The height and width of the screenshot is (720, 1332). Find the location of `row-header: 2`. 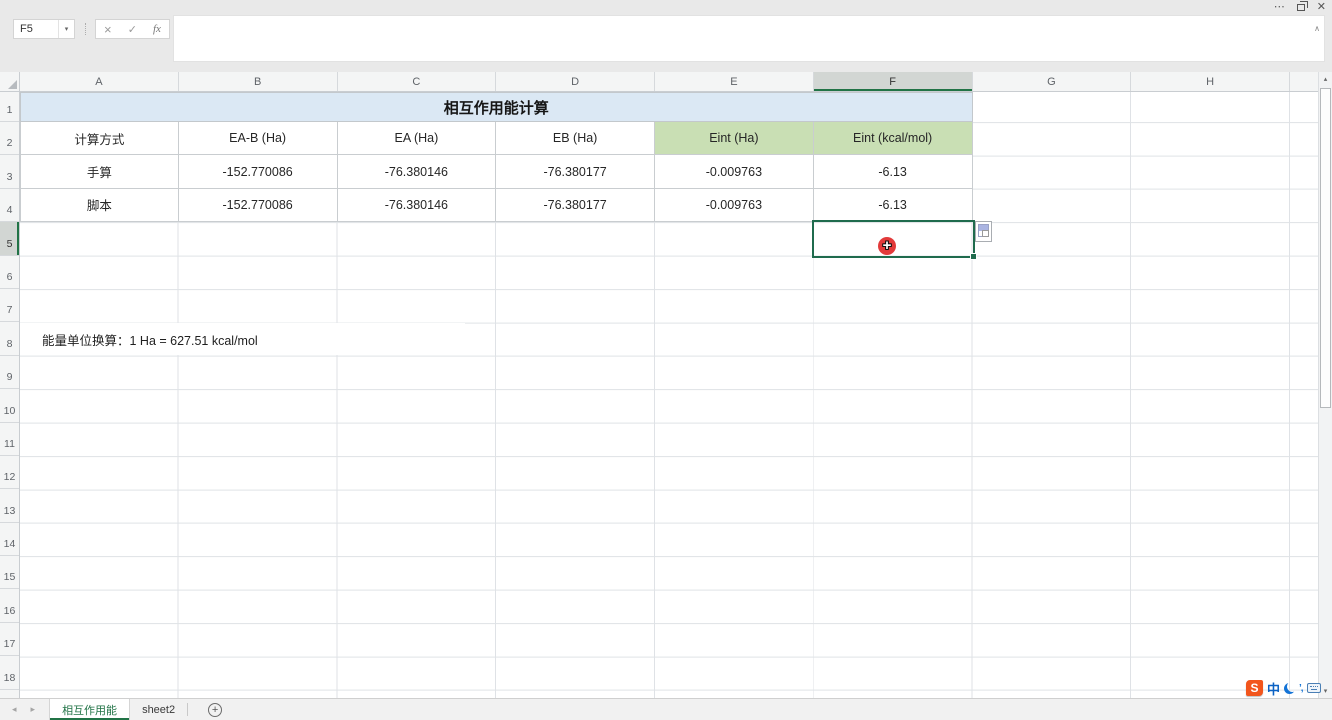

row-header: 2 is located at coordinates (9, 139).